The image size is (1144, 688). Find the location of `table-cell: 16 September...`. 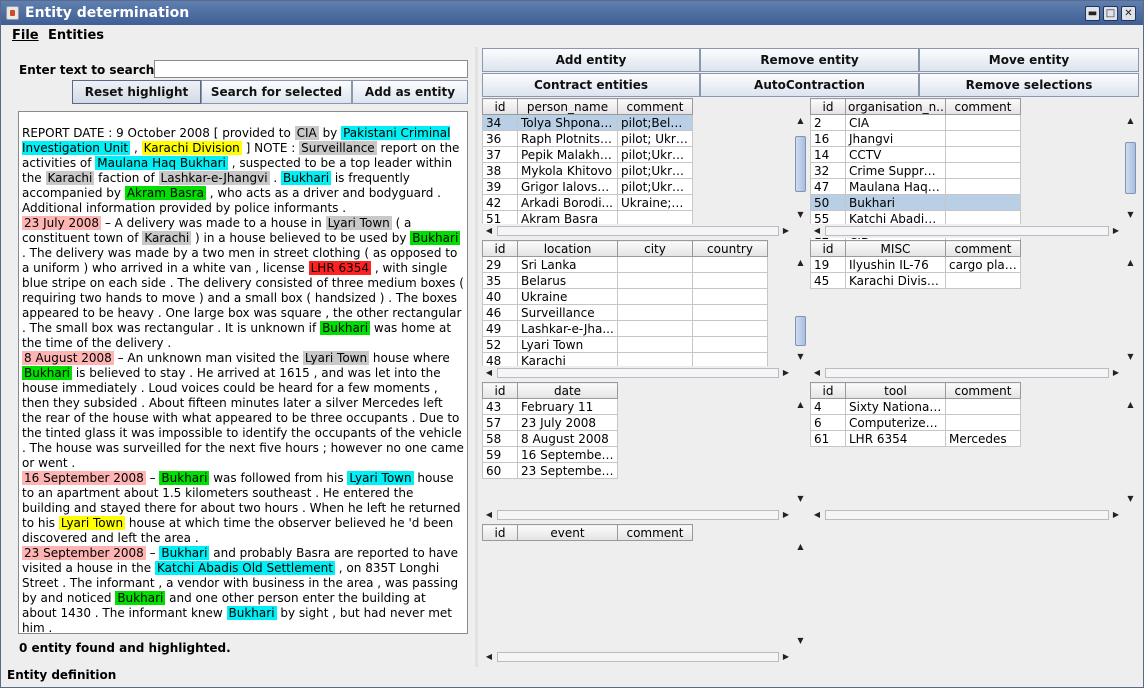

table-cell: 16 September... is located at coordinates (567, 454).